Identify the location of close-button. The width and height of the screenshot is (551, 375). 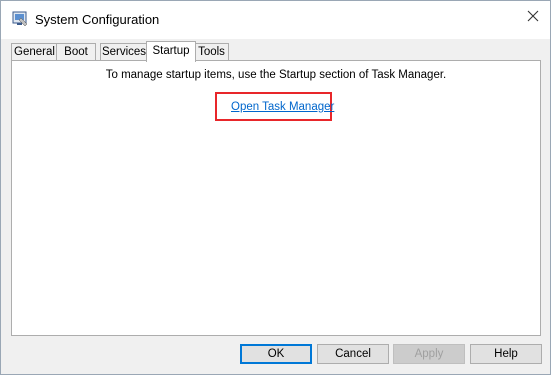
(533, 18).